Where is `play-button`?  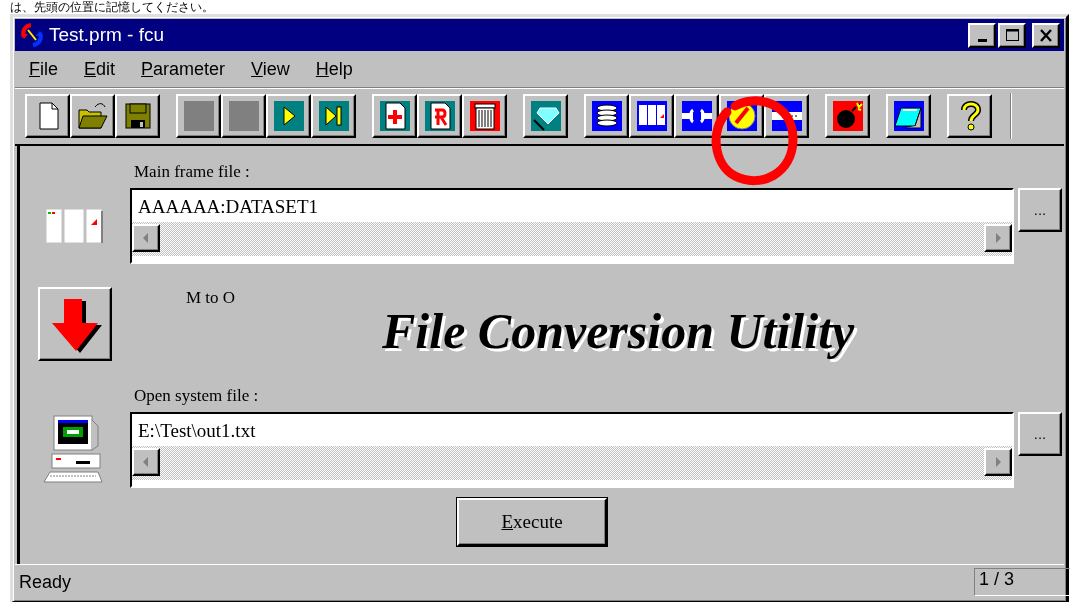
play-button is located at coordinates (288, 116).